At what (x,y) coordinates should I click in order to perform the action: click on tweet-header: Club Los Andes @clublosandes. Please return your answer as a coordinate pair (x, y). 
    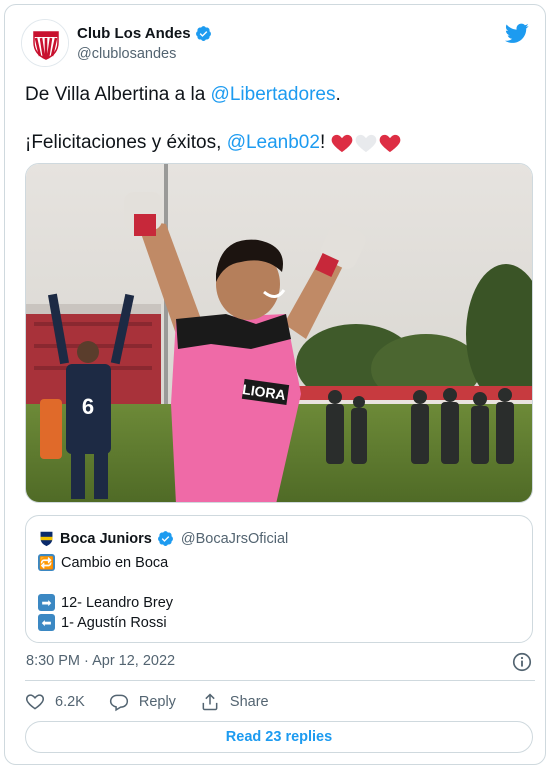
    Looking at the image, I should click on (276, 44).